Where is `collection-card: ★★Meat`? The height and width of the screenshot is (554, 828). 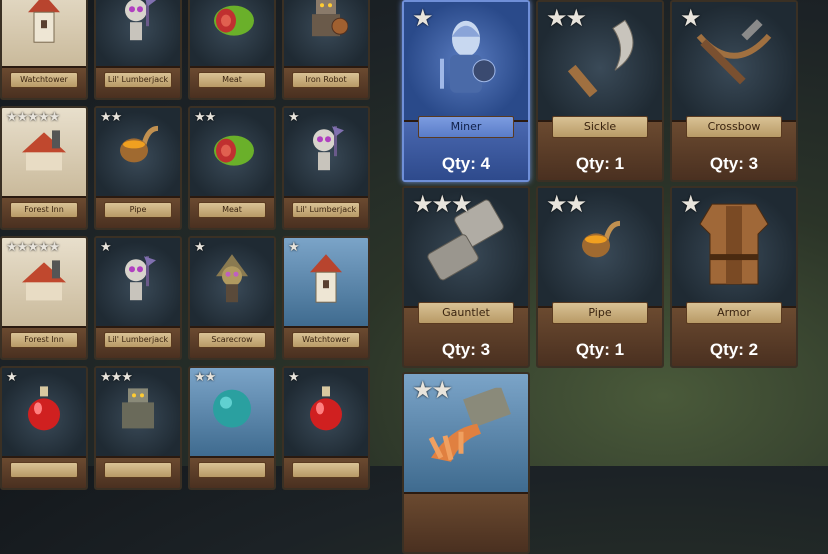
collection-card: ★★Meat is located at coordinates (232, 50).